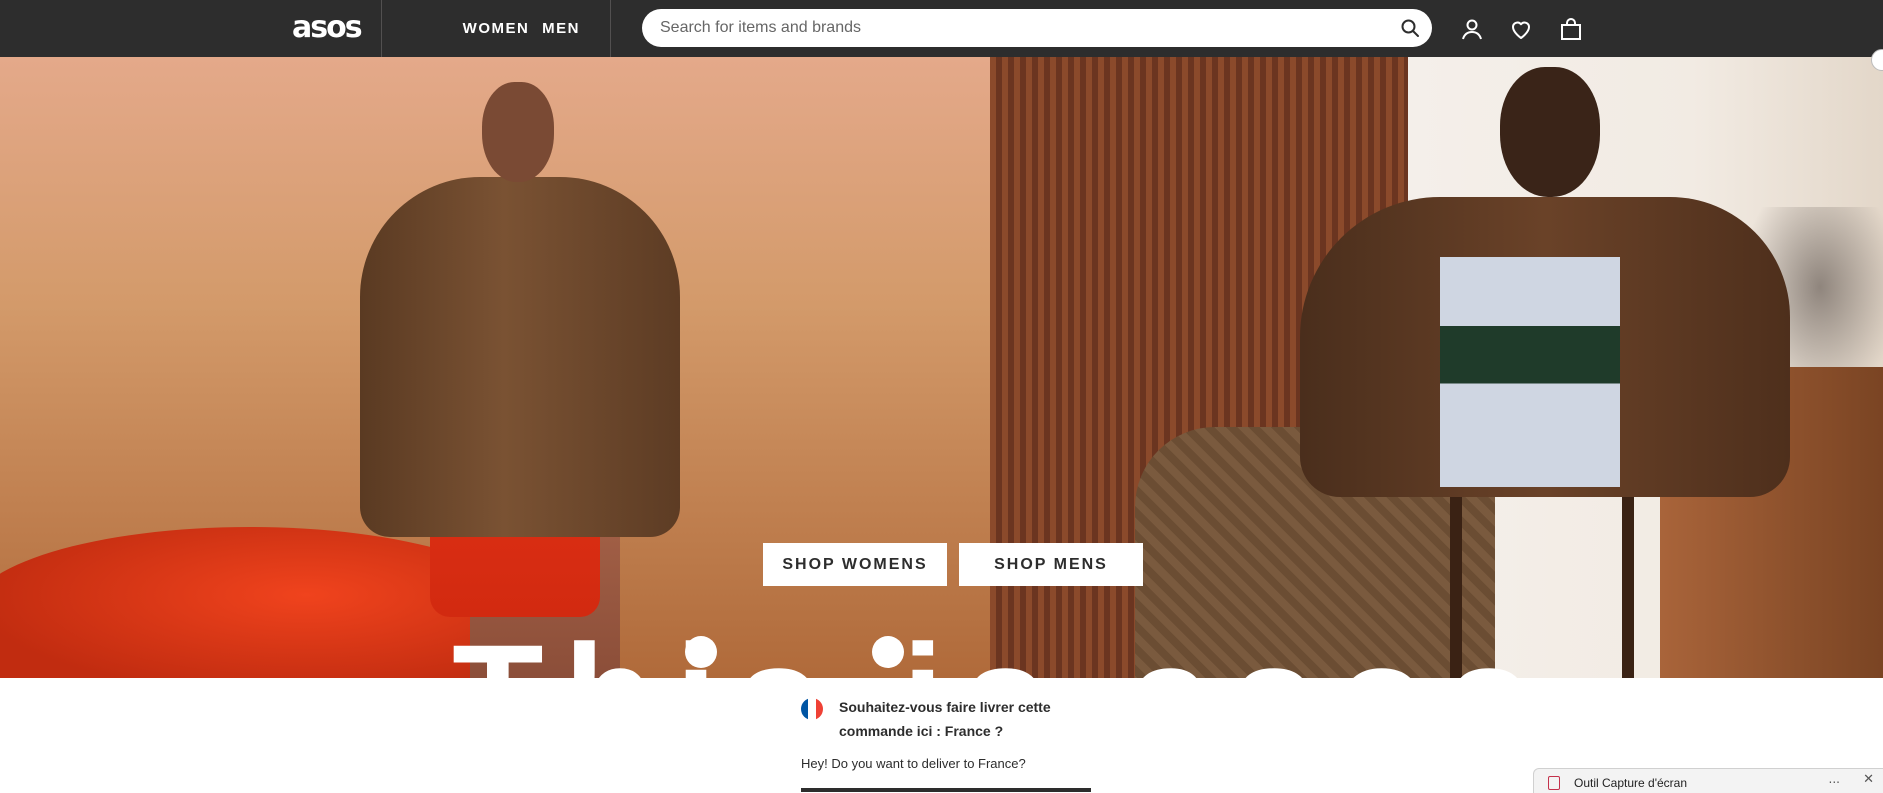  I want to click on top-navigation-bar: asos WOMEN, so click(941, 28).